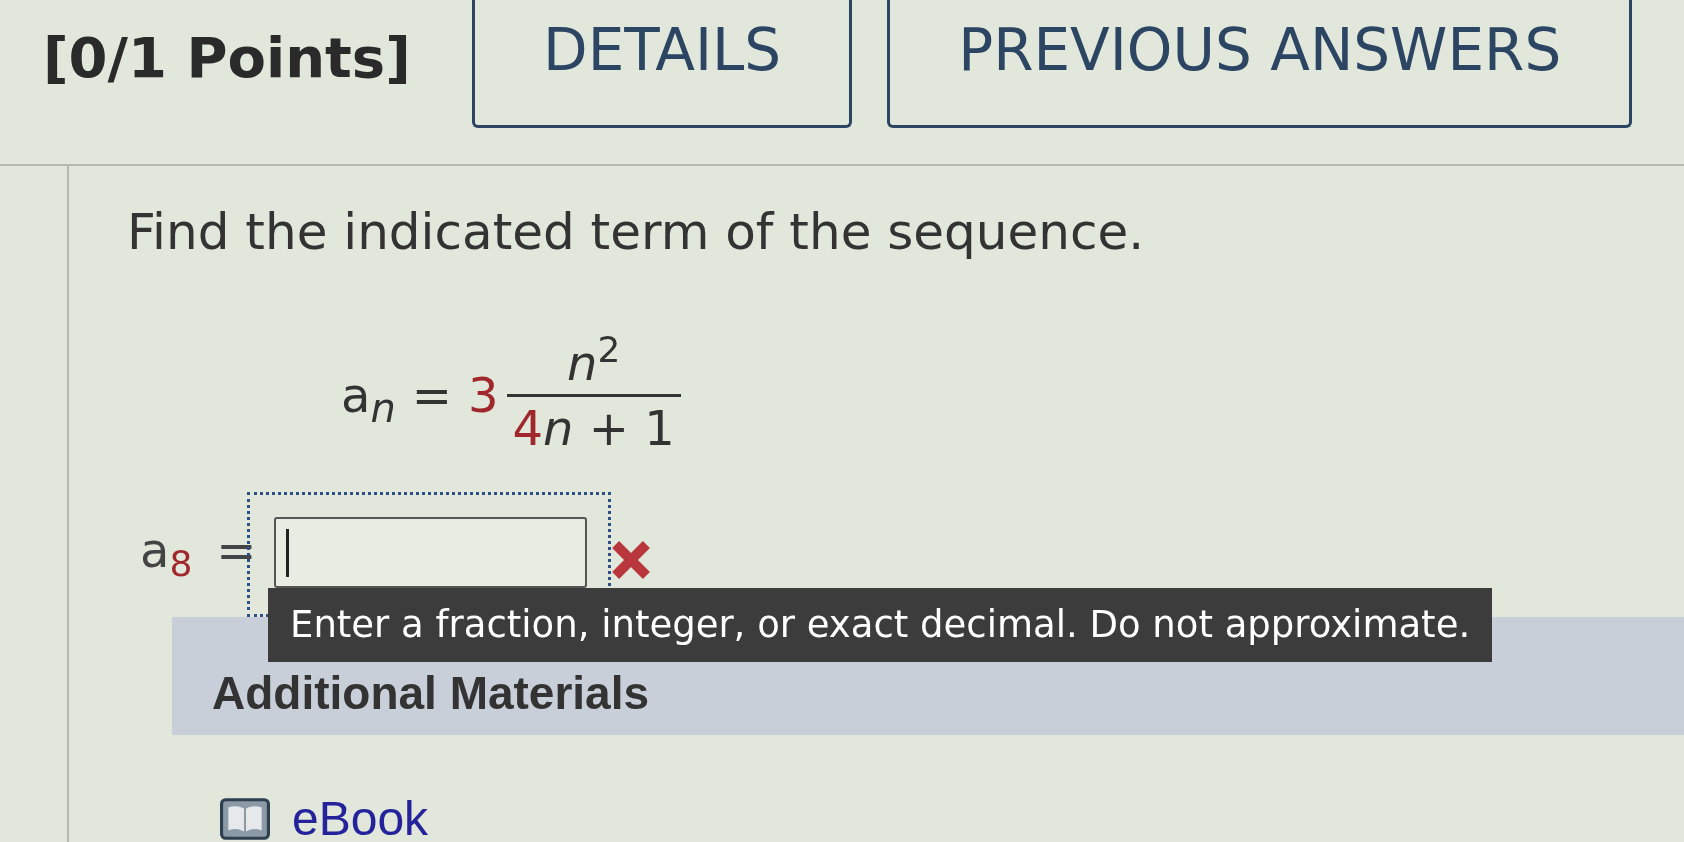 The height and width of the screenshot is (842, 1684). What do you see at coordinates (1260, 64) in the screenshot?
I see `previous-answers-button: PREVIOUS ANSWERS` at bounding box center [1260, 64].